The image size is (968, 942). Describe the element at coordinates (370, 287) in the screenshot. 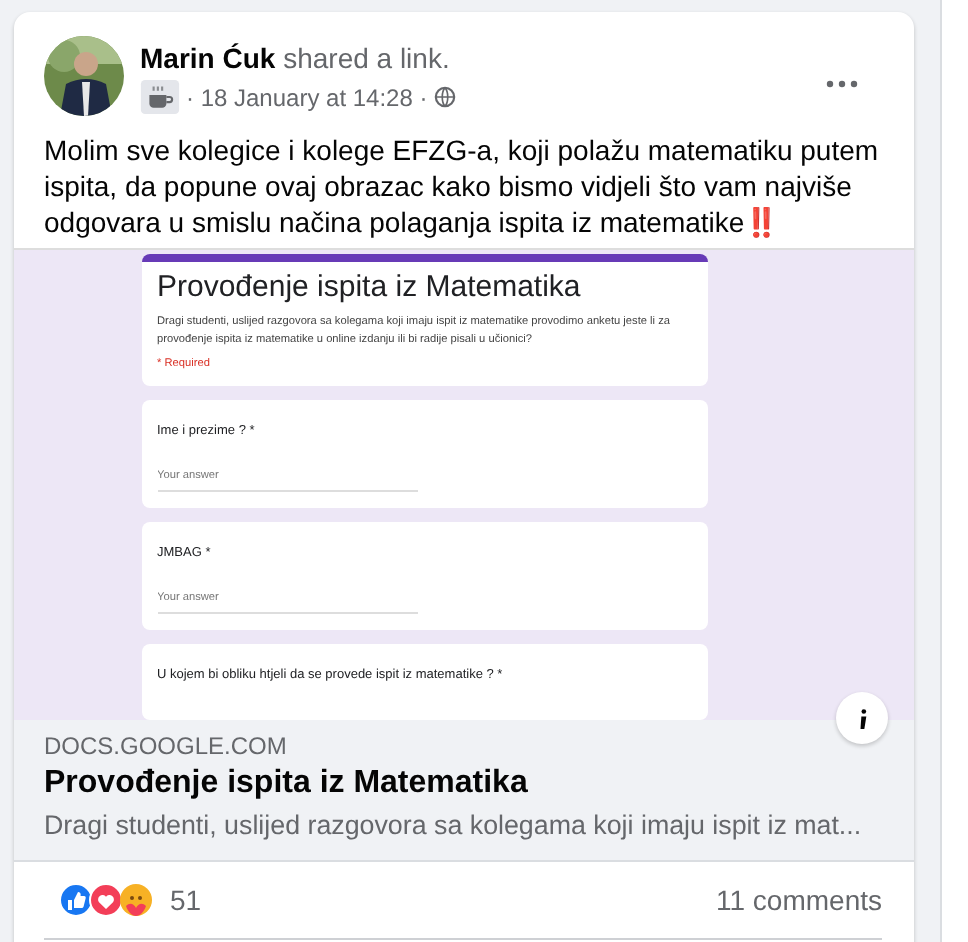

I see `form-title: Provođenje ispita iz Matematika` at that location.